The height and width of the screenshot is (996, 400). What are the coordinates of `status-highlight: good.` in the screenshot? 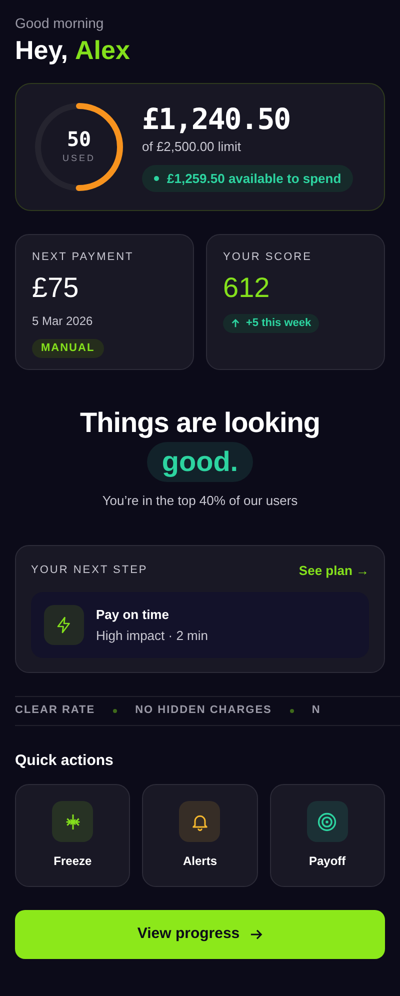 It's located at (200, 462).